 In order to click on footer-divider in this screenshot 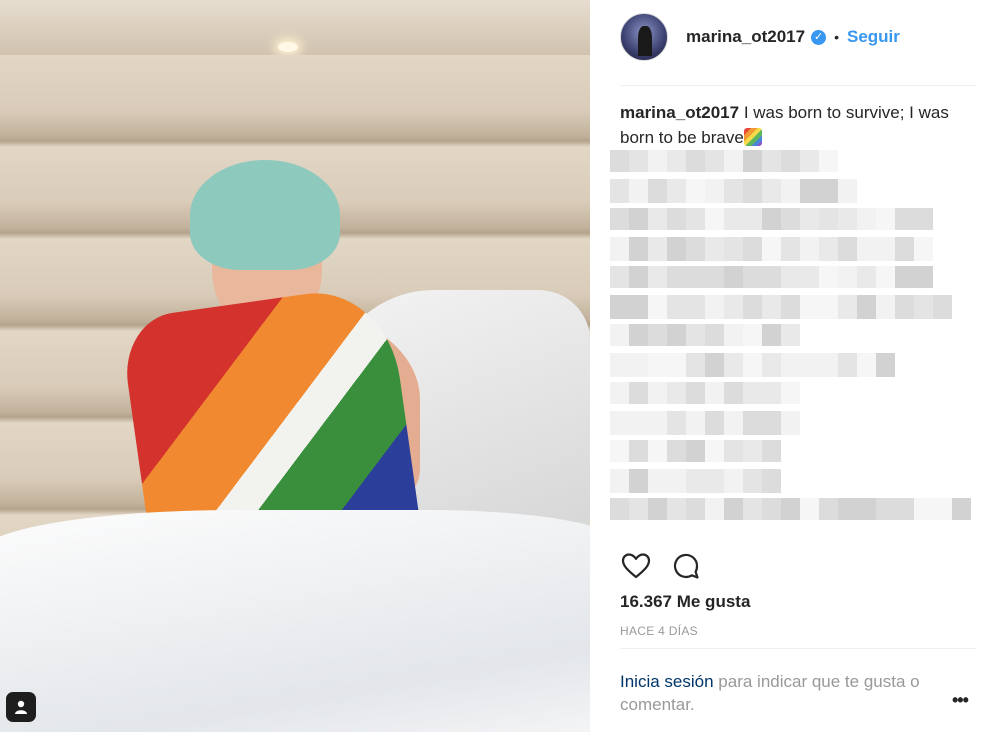, I will do `click(798, 648)`.